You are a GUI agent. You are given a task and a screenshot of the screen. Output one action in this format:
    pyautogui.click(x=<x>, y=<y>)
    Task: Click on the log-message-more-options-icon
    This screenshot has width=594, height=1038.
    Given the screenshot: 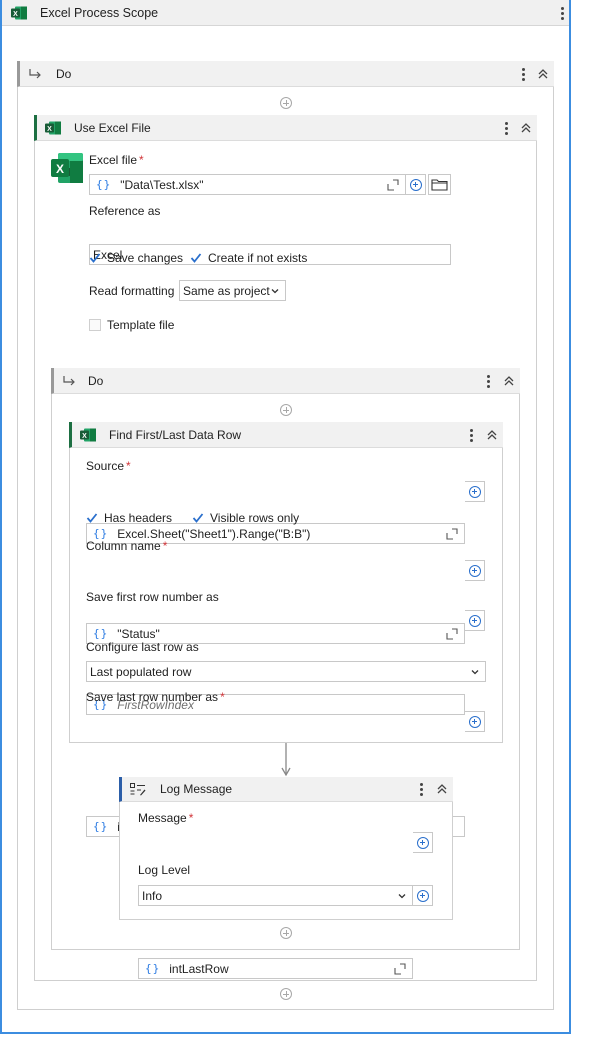 What is the action you would take?
    pyautogui.click(x=421, y=789)
    